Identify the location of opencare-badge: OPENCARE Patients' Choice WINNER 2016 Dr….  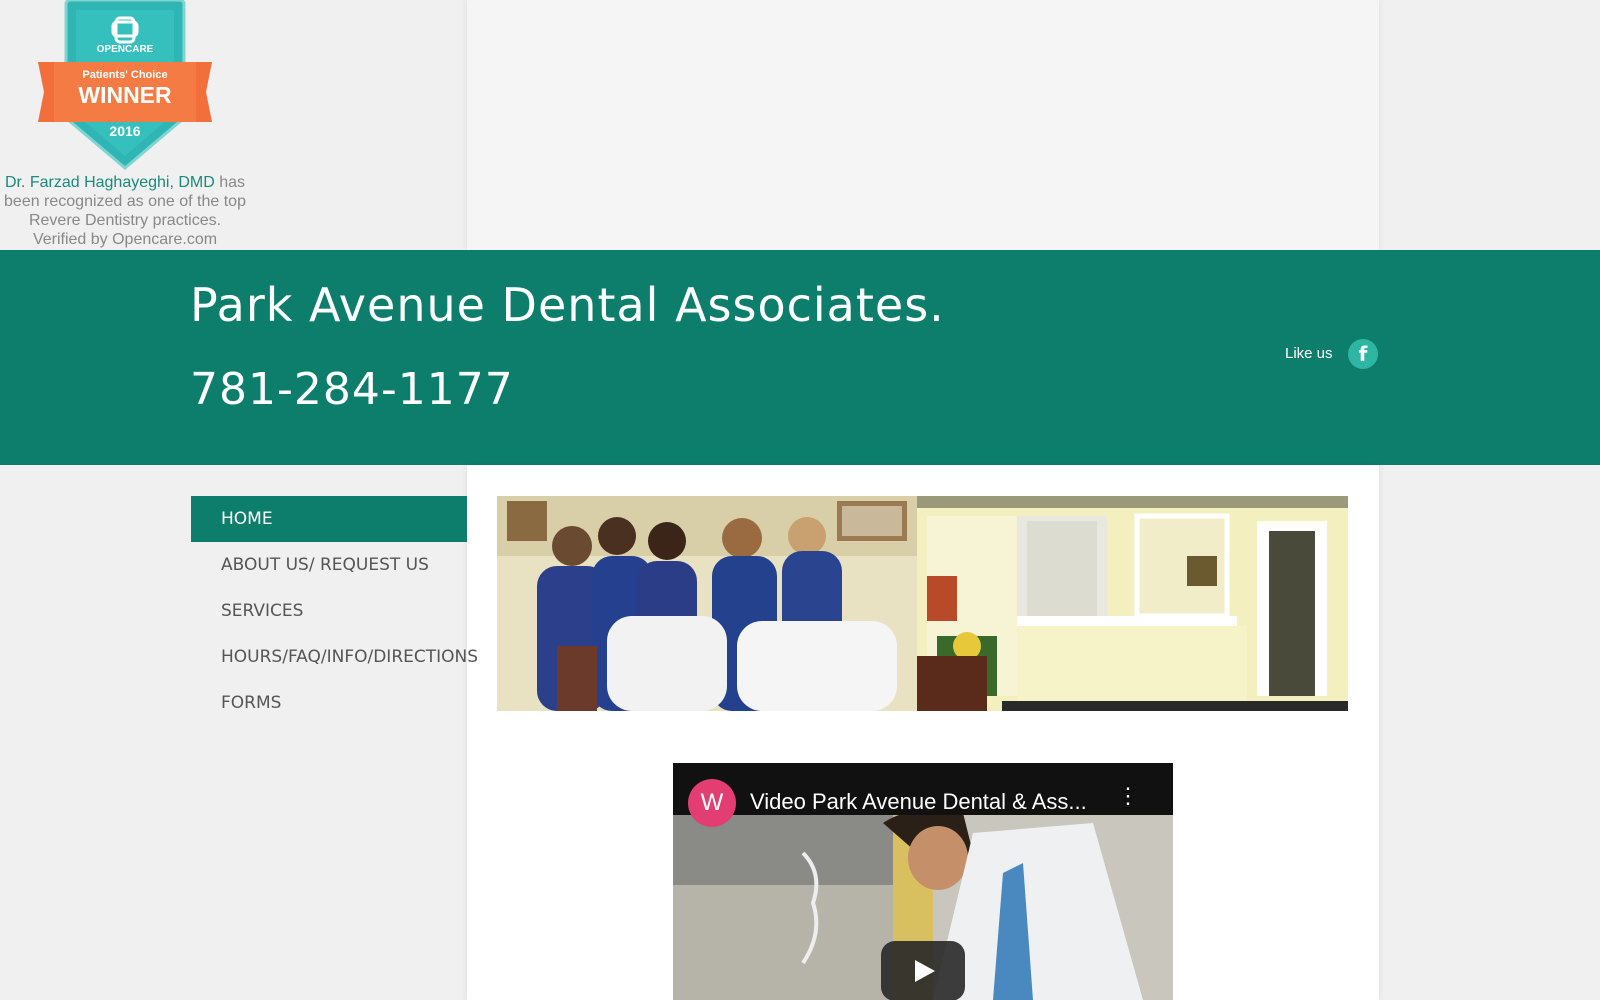
(125, 125).